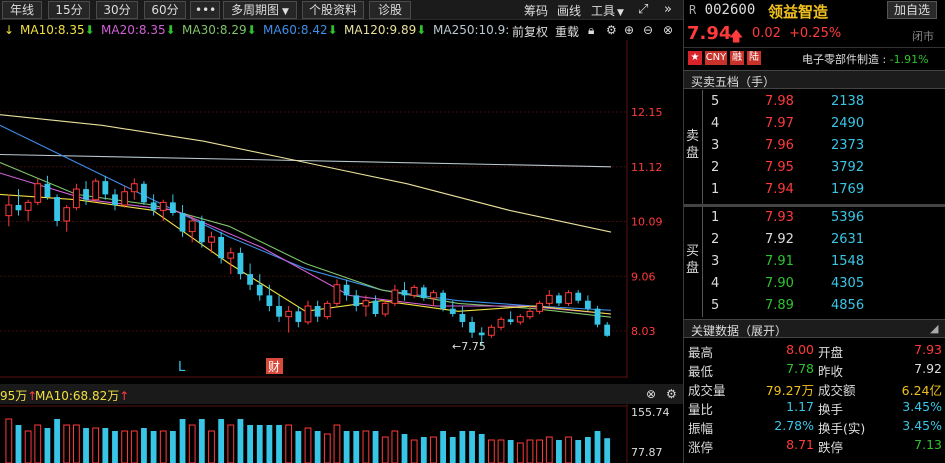 This screenshot has height=463, width=945. I want to click on more-periods-button: •••, so click(205, 10).